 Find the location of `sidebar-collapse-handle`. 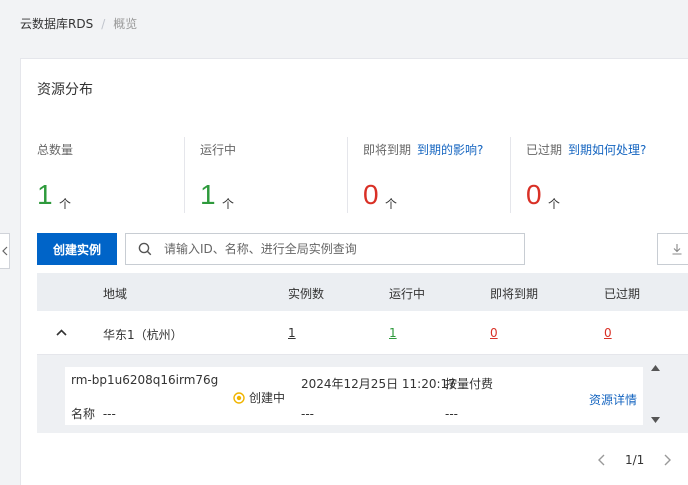

sidebar-collapse-handle is located at coordinates (5, 251).